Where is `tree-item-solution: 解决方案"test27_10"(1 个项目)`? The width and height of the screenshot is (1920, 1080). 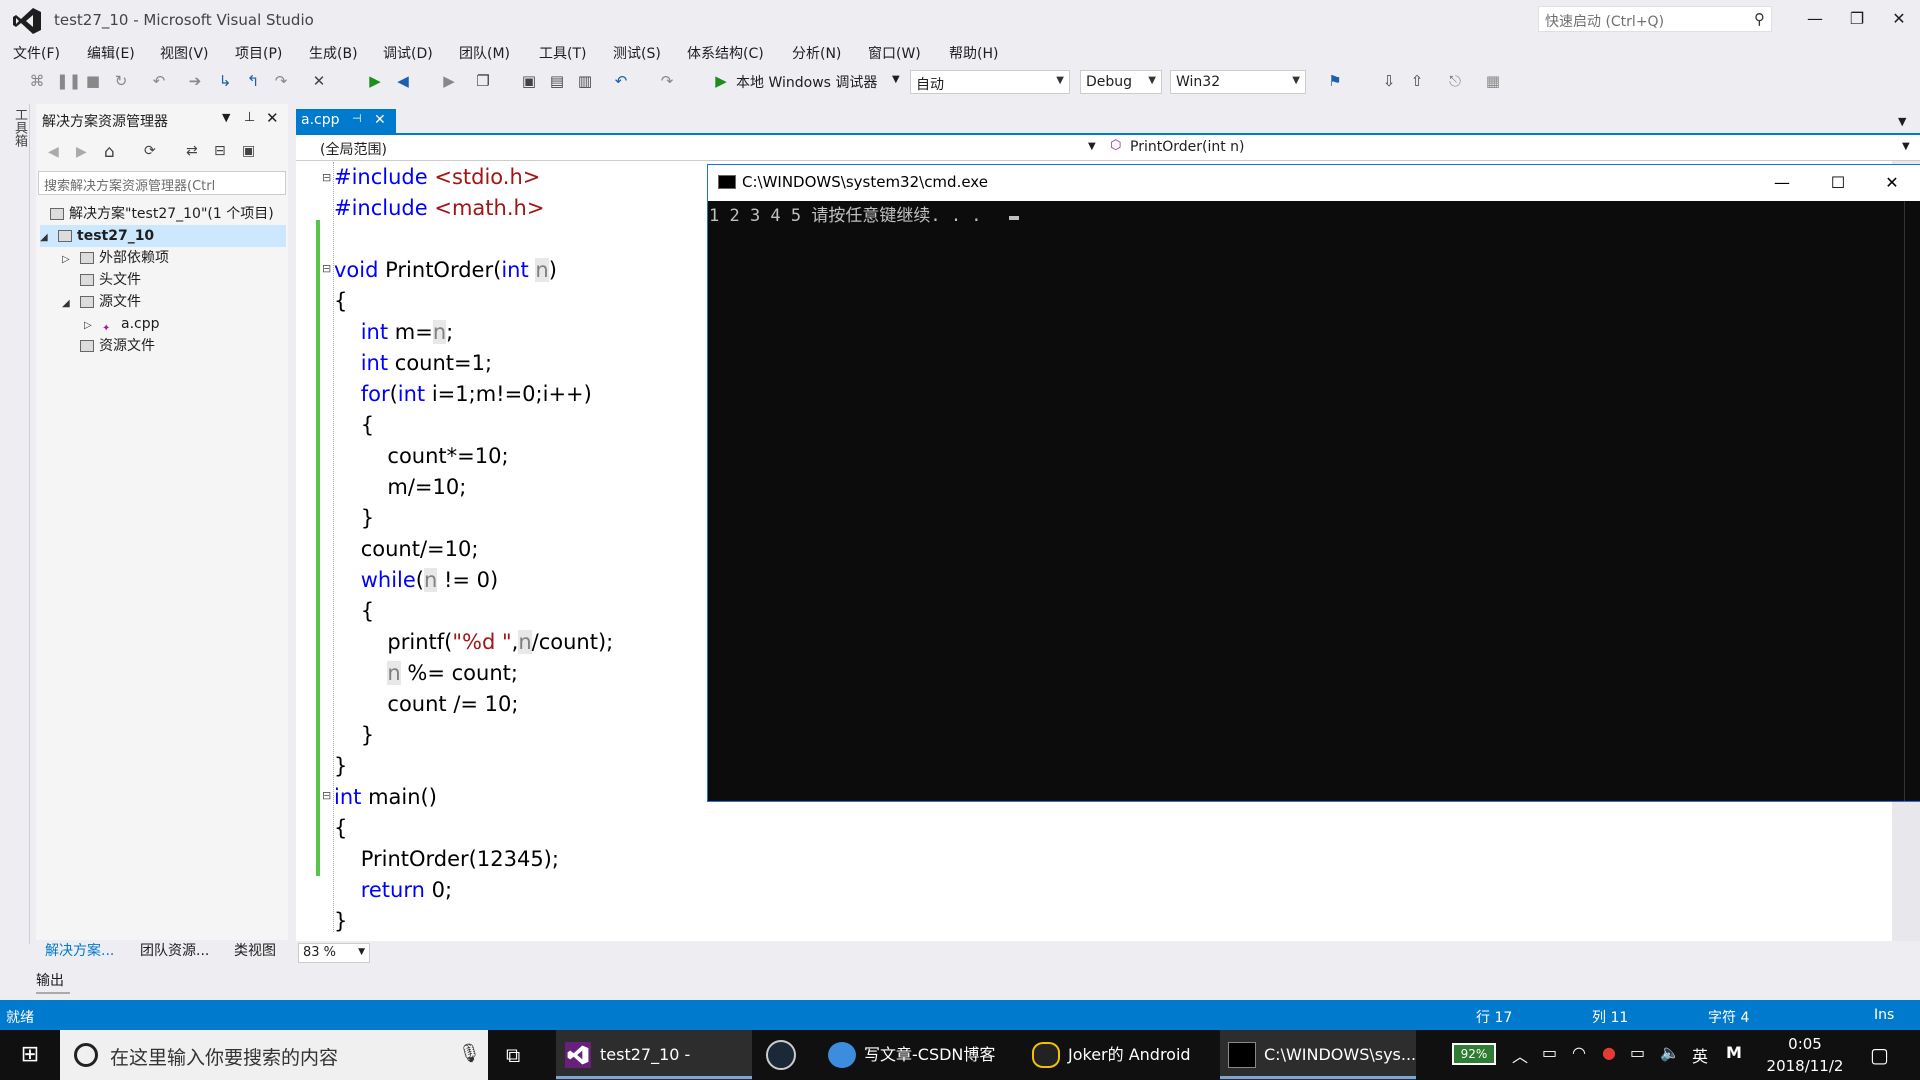
tree-item-solution: 解决方案"test27_10"(1 个项目) is located at coordinates (168, 214).